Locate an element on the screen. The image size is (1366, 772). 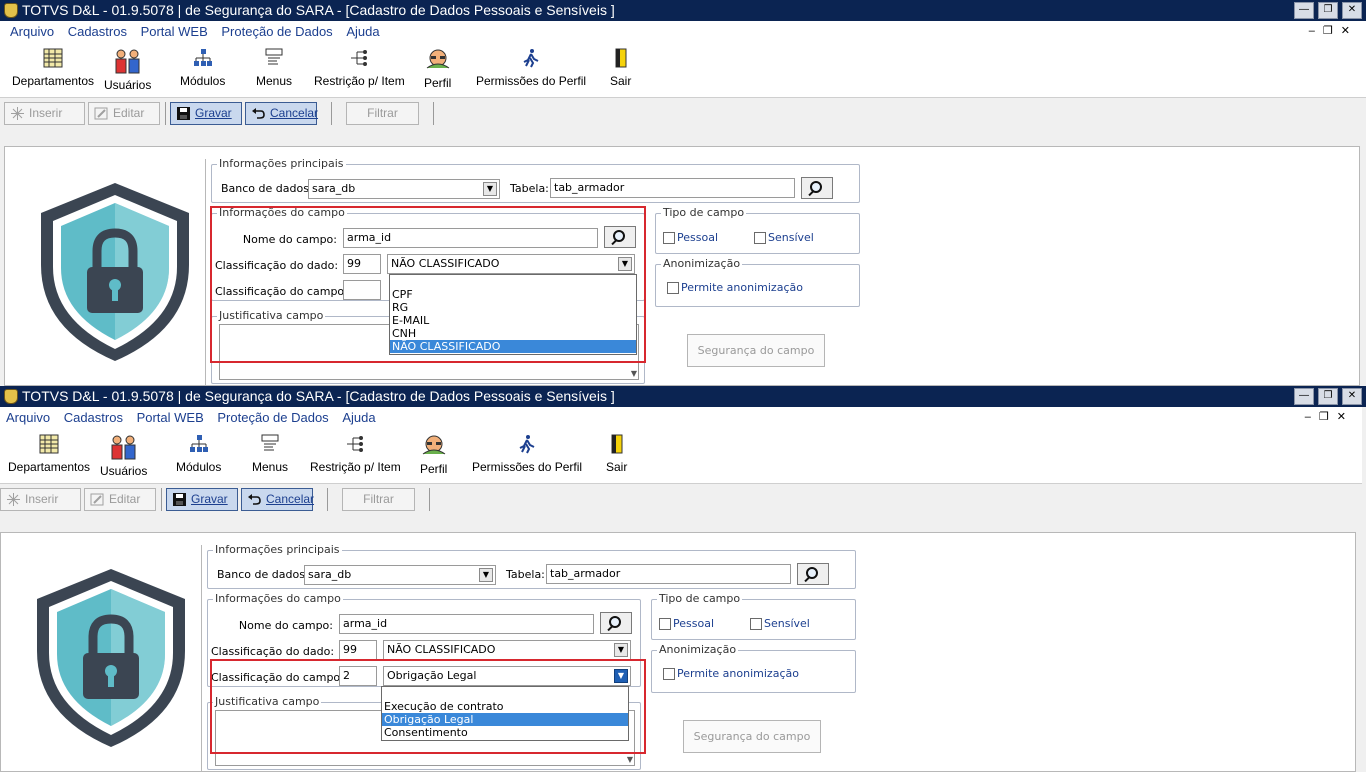
dropdown-option: CNH is located at coordinates (513, 333).